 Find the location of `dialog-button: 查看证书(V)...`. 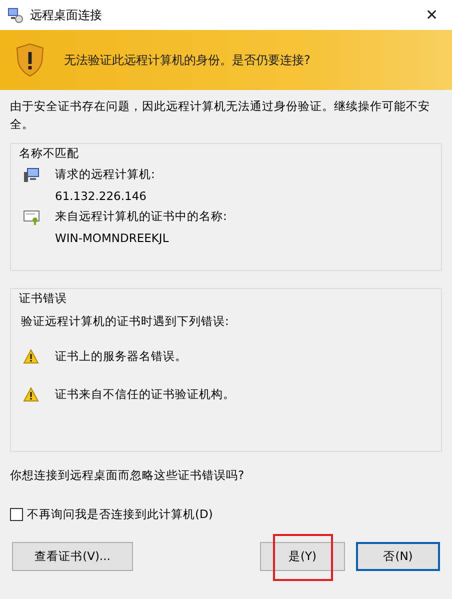

dialog-button: 查看证书(V)... is located at coordinates (72, 556).